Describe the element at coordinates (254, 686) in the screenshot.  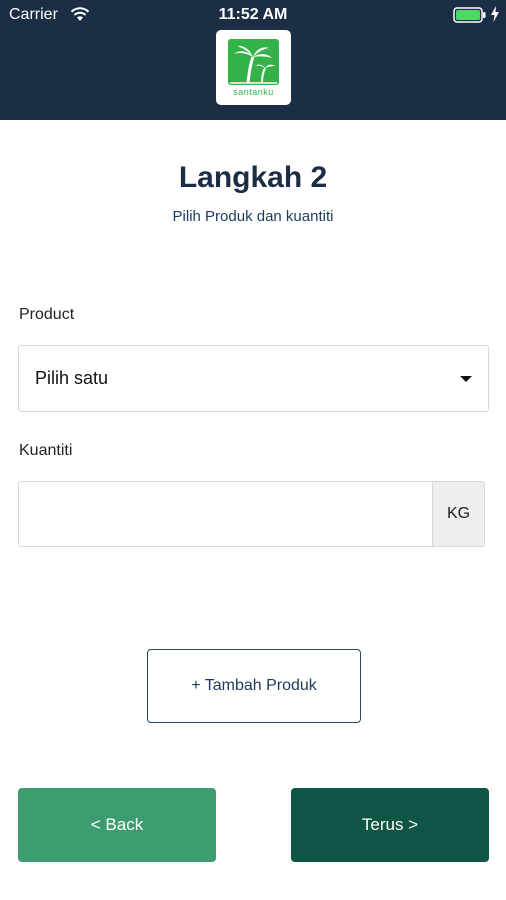
I see `add-product-button: + Tambah Produk` at that location.